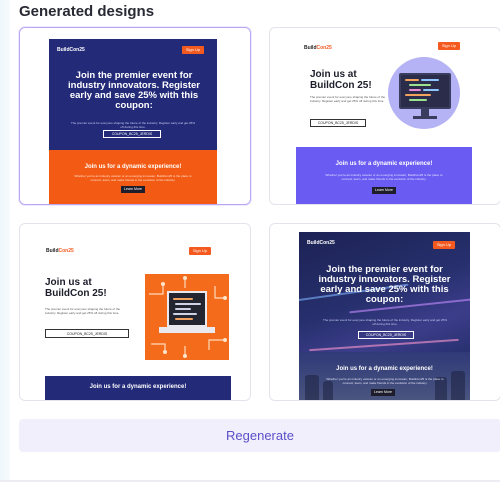 The image size is (500, 482). Describe the element at coordinates (259, 435) in the screenshot. I see `regenerate-button: Regenerate` at that location.